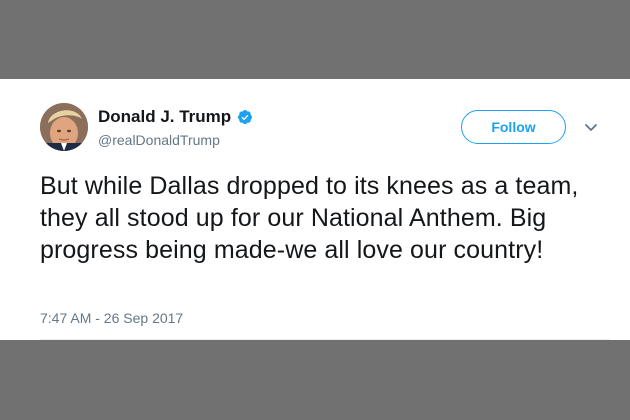 The image size is (630, 420). Describe the element at coordinates (591, 127) in the screenshot. I see `chevron-down-icon` at that location.